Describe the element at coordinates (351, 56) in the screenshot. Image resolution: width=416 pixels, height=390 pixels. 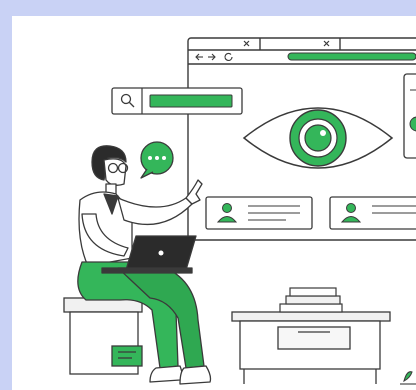
I see `address-bar` at that location.